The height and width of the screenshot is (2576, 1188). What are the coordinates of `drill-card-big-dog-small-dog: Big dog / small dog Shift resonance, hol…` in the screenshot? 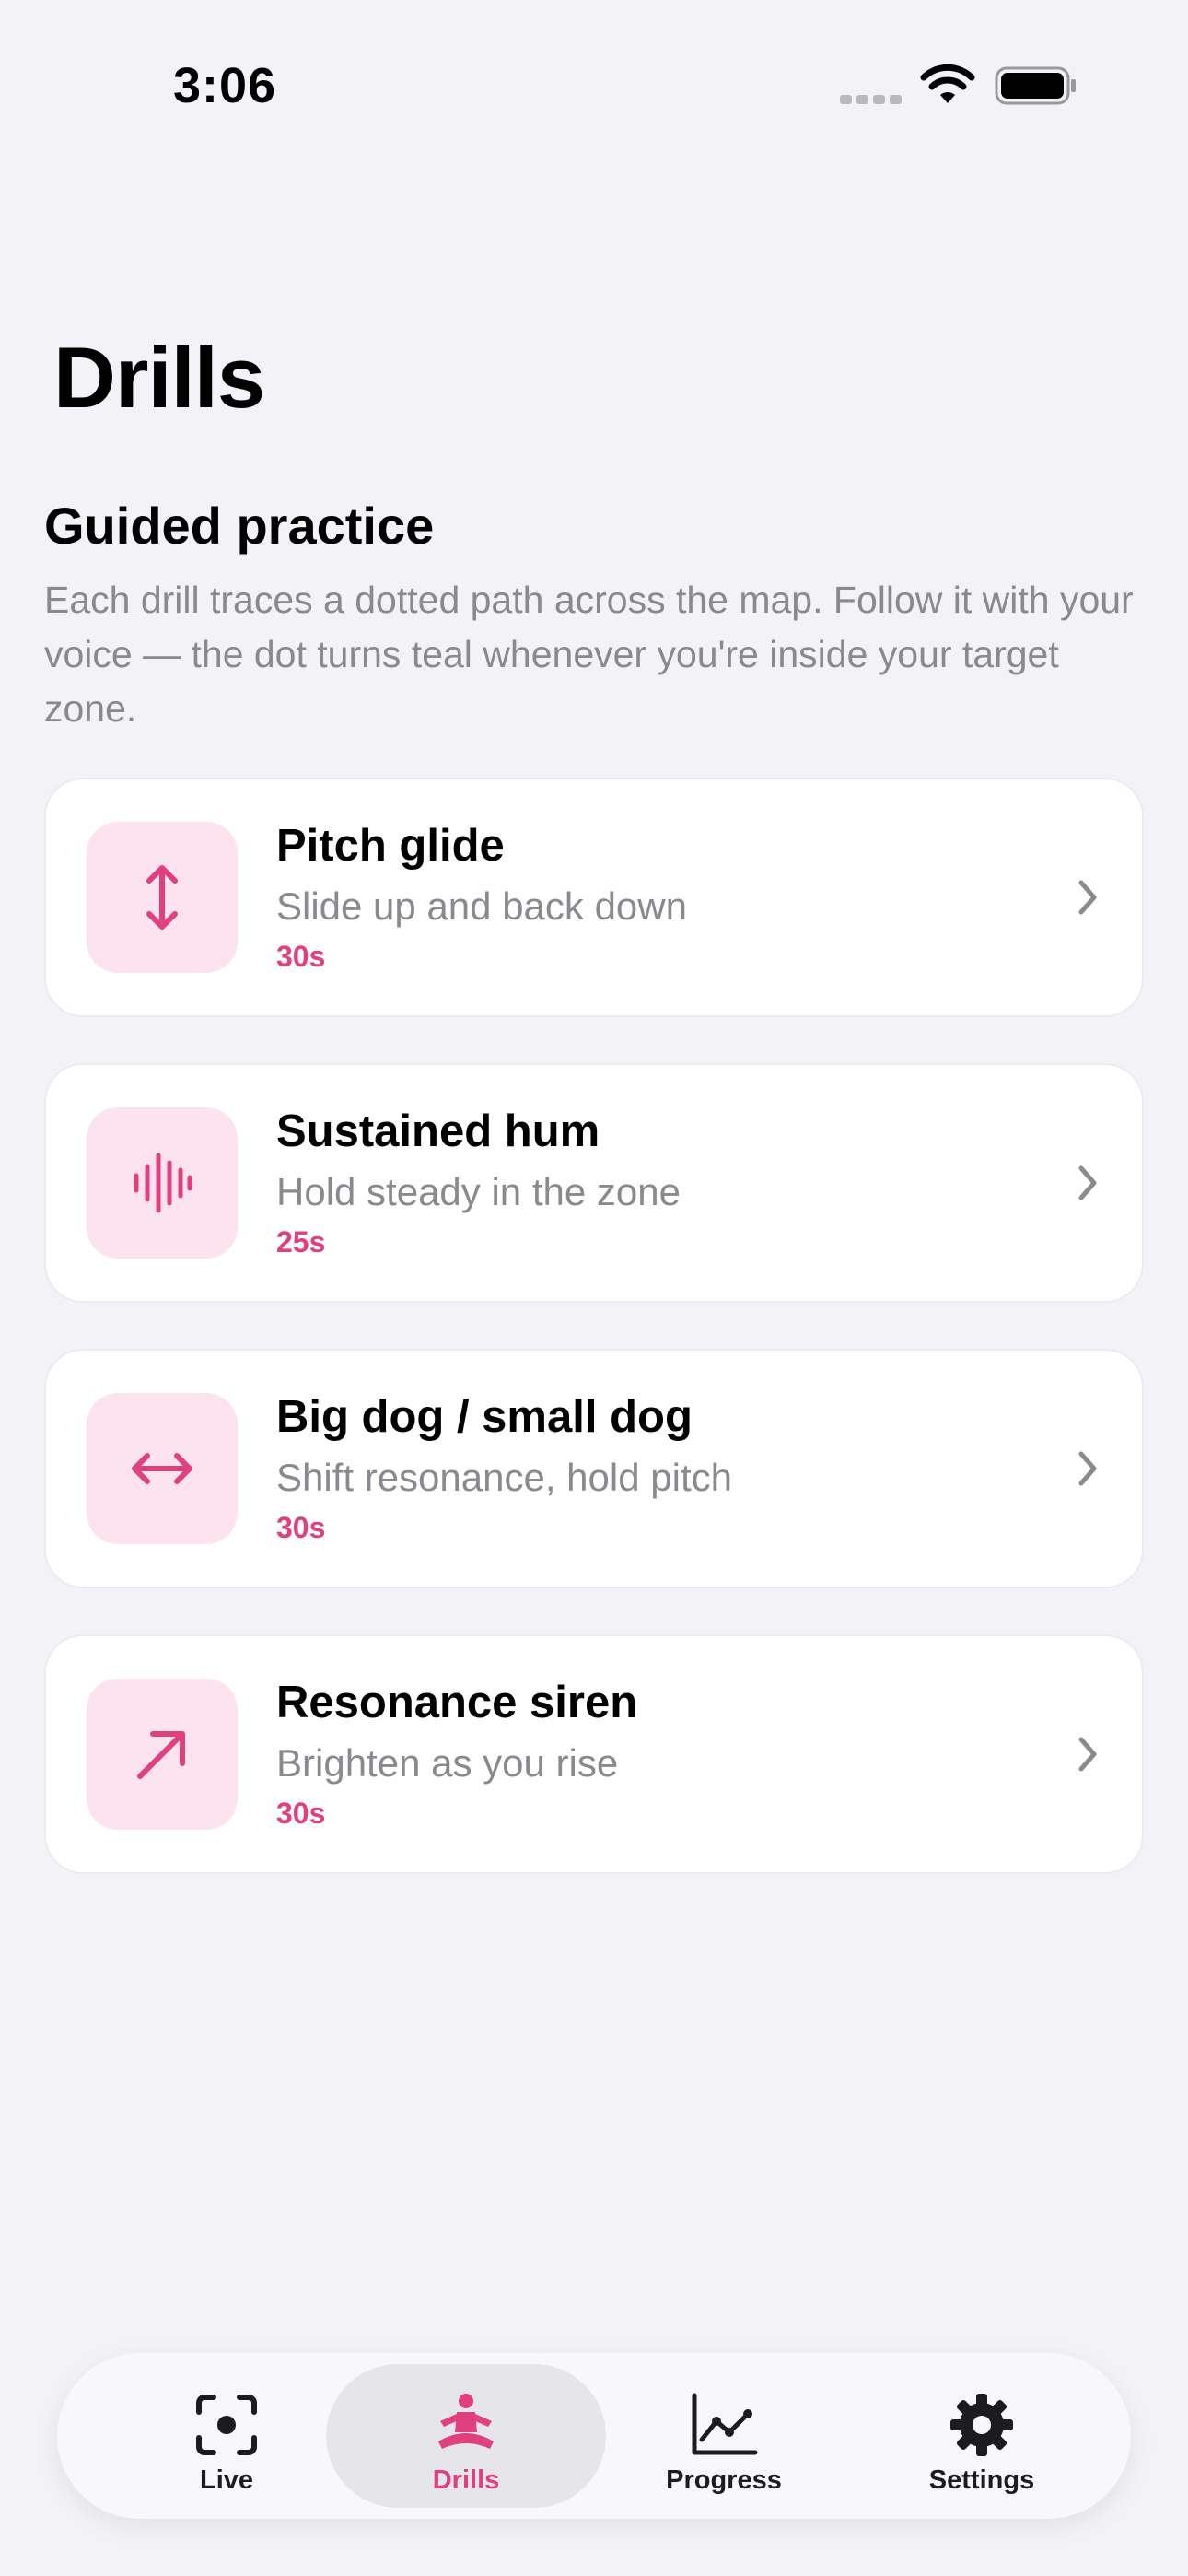 It's located at (594, 1469).